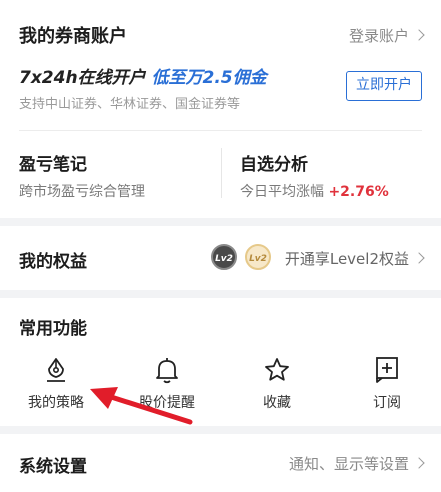  What do you see at coordinates (378, 36) in the screenshot?
I see `login-account-label: 登录账户` at bounding box center [378, 36].